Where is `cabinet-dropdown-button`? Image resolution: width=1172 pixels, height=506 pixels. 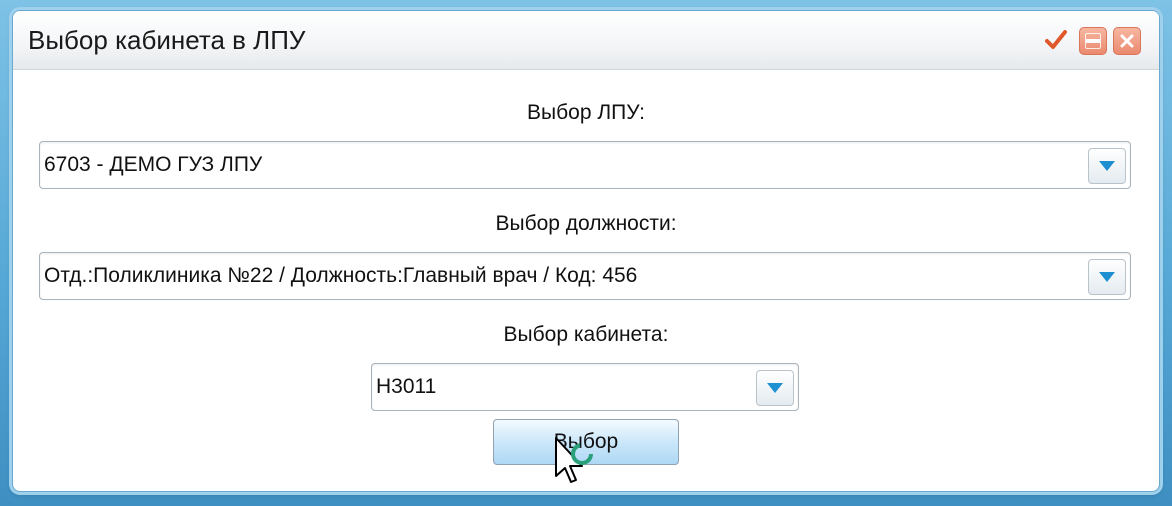
cabinet-dropdown-button is located at coordinates (775, 388).